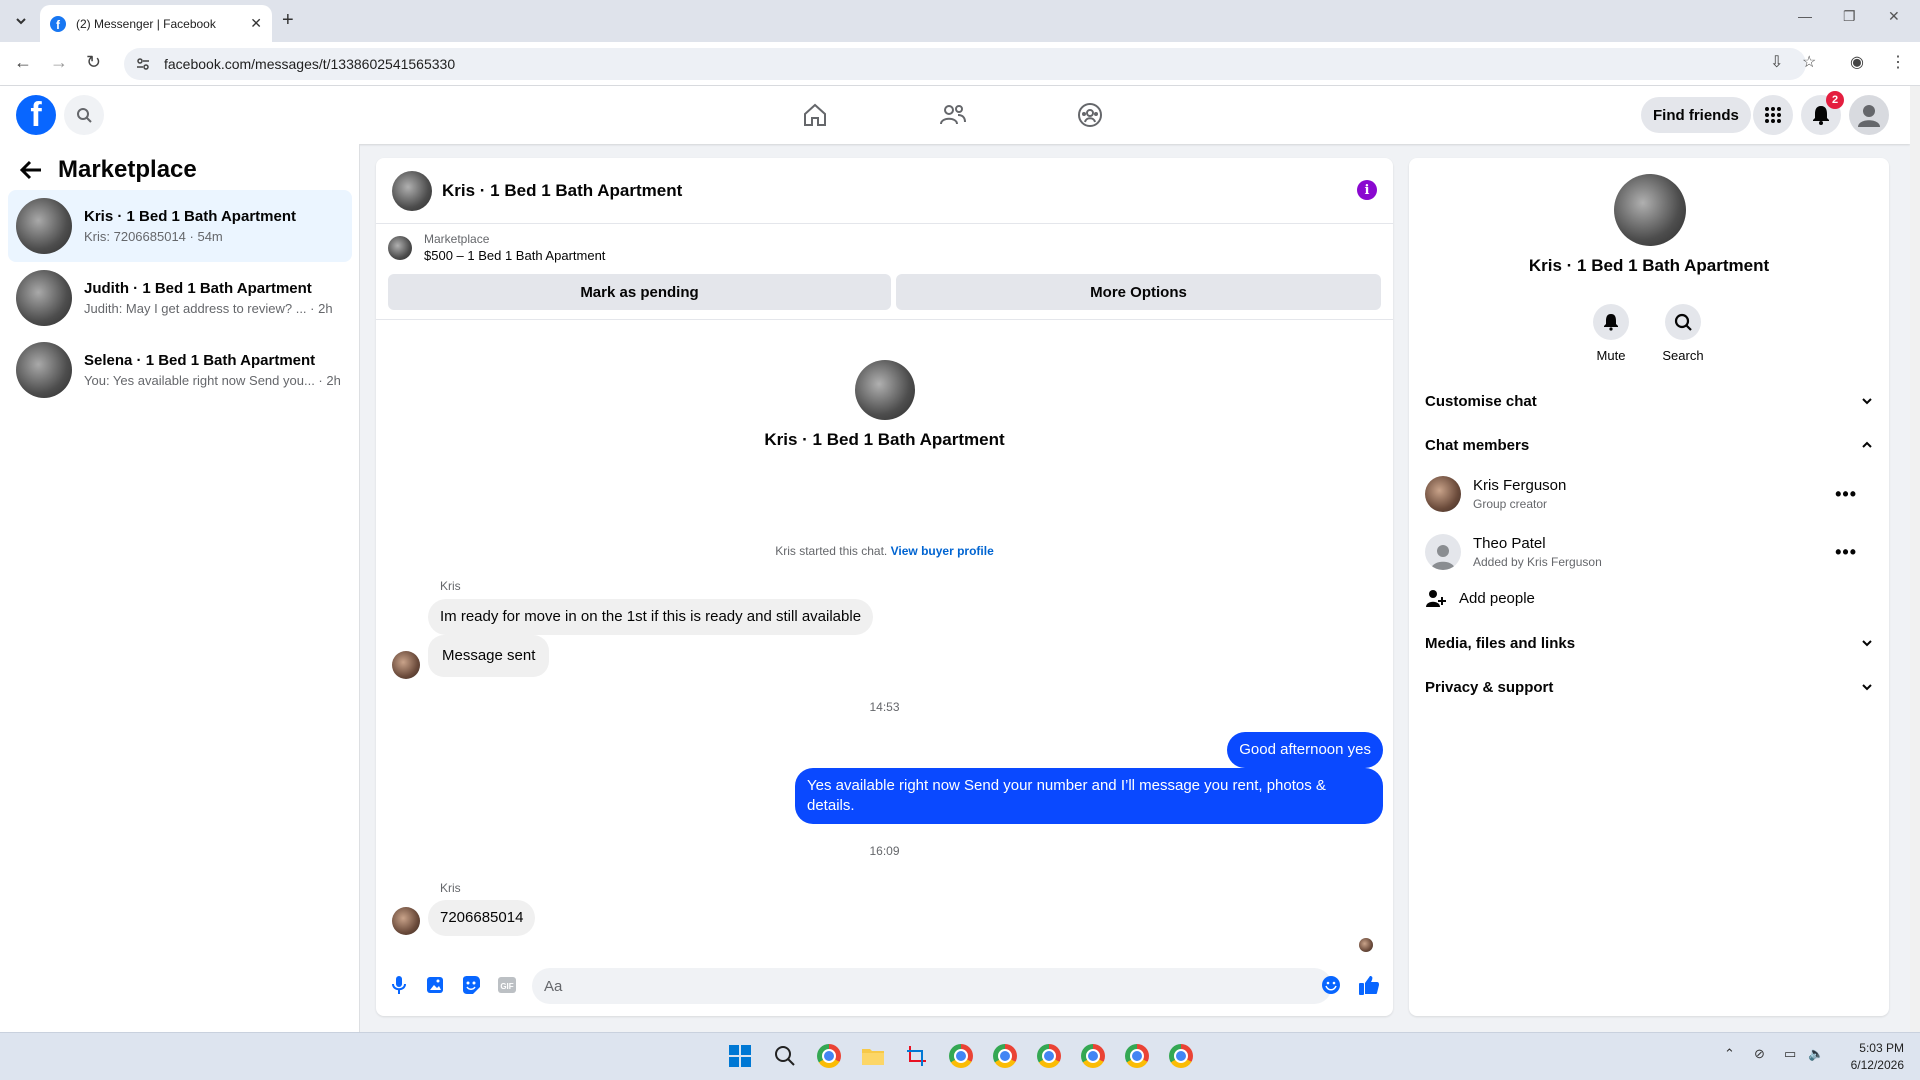  Describe the element at coordinates (1696, 115) in the screenshot. I see `find-friends-button: Find friends` at that location.